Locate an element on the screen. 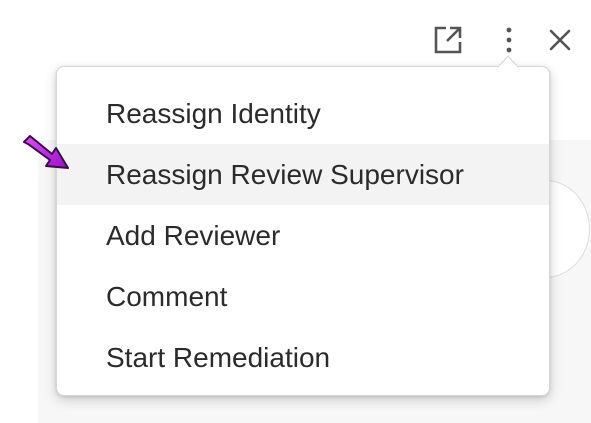  more-actions-button is located at coordinates (509, 40).